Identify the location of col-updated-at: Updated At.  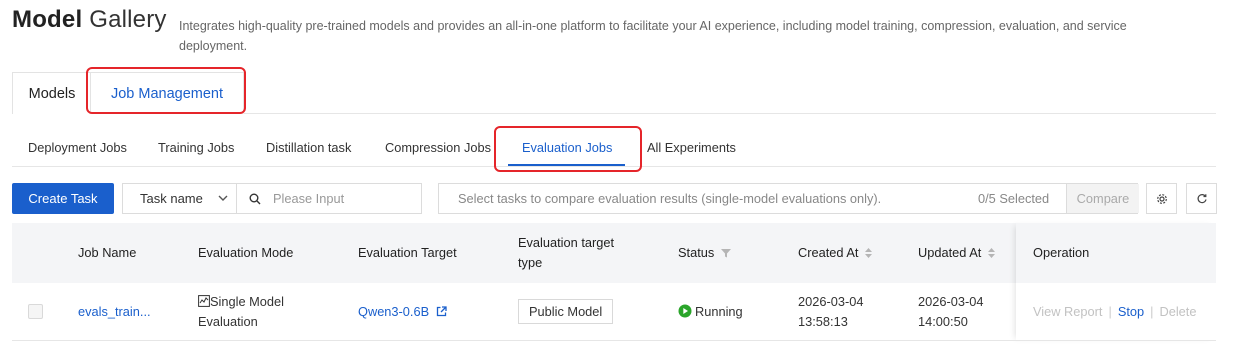
(957, 253).